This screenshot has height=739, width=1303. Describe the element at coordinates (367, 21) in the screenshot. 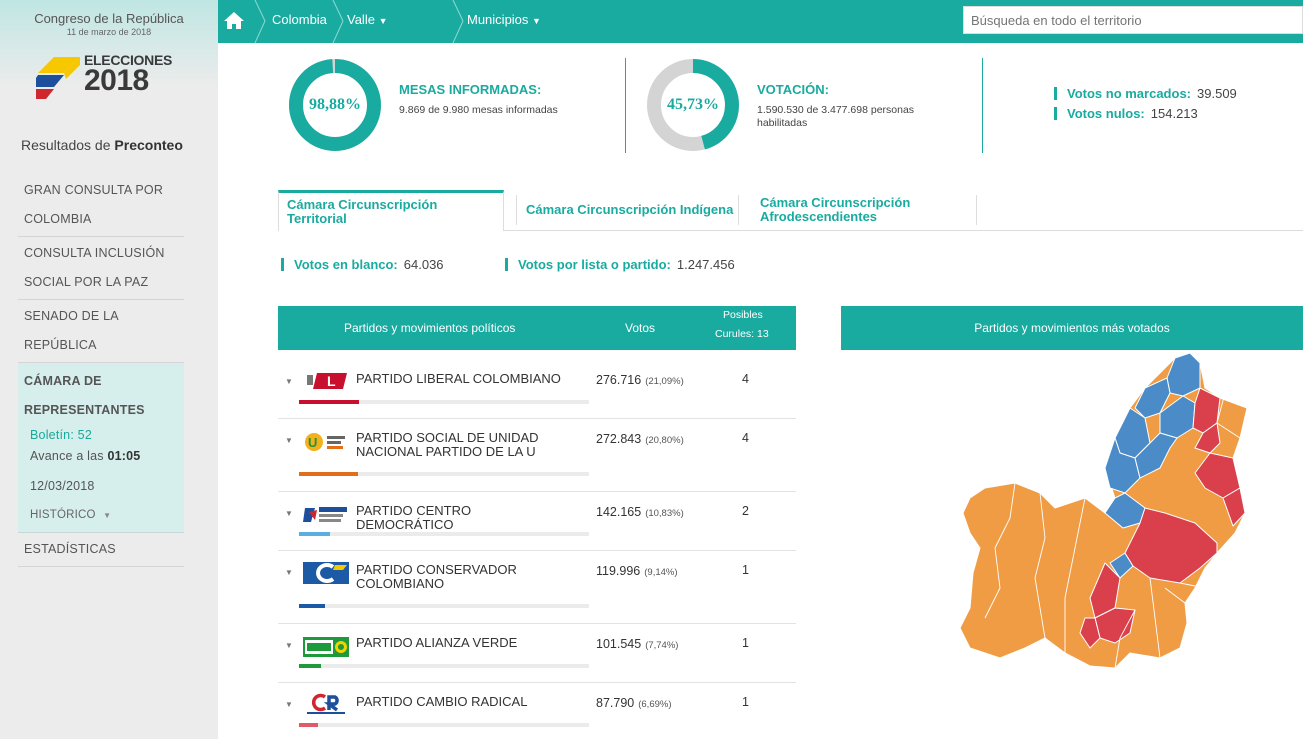

I see `breadcrumb-valle: Valle ▼` at that location.